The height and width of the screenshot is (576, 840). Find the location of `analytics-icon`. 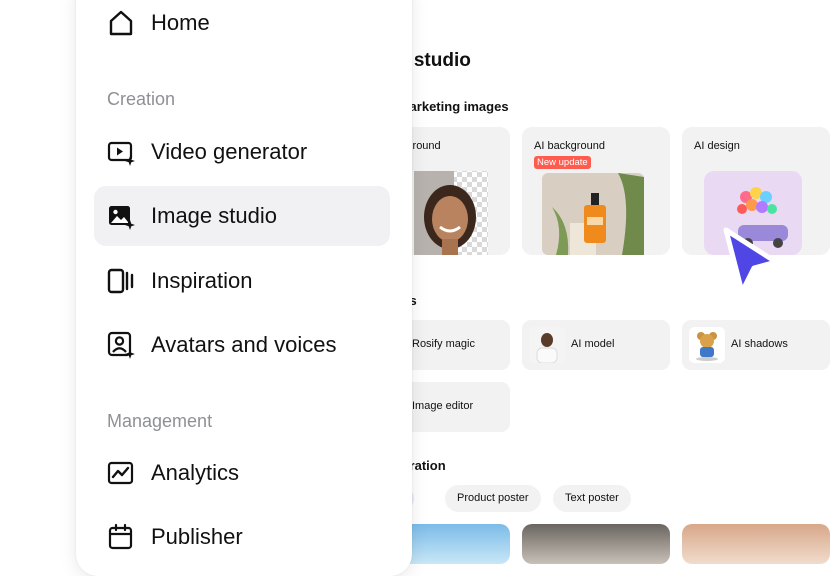

analytics-icon is located at coordinates (120, 473).